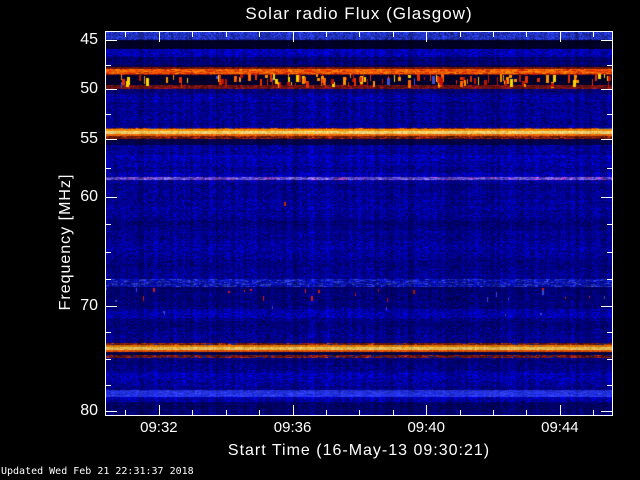 Image resolution: width=640 pixels, height=480 pixels. What do you see at coordinates (89, 305) in the screenshot?
I see `y-tick-label-70: 70` at bounding box center [89, 305].